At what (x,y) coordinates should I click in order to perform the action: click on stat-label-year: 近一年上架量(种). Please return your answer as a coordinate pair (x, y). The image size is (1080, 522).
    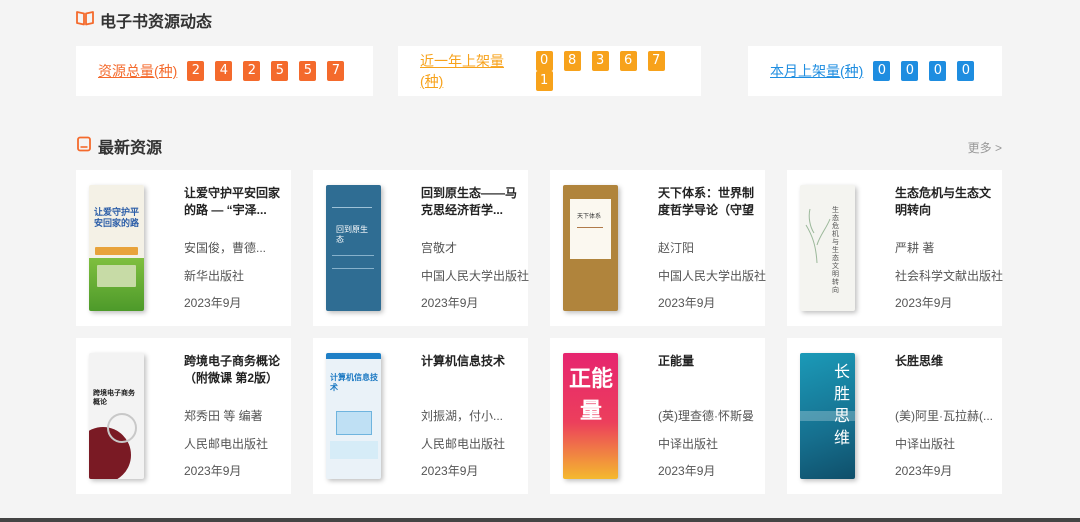
    Looking at the image, I should click on (473, 71).